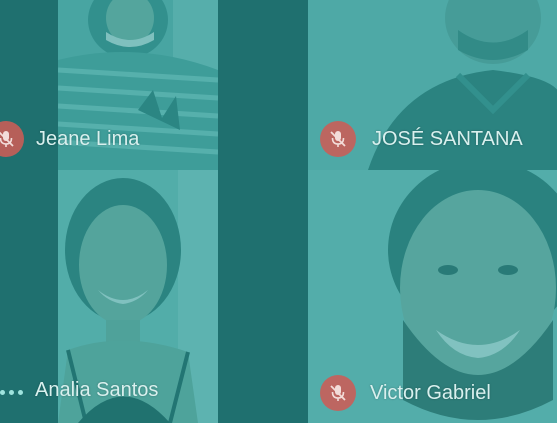  I want to click on participant-label-jose-santana: JOSÉ SANTANA, so click(421, 139).